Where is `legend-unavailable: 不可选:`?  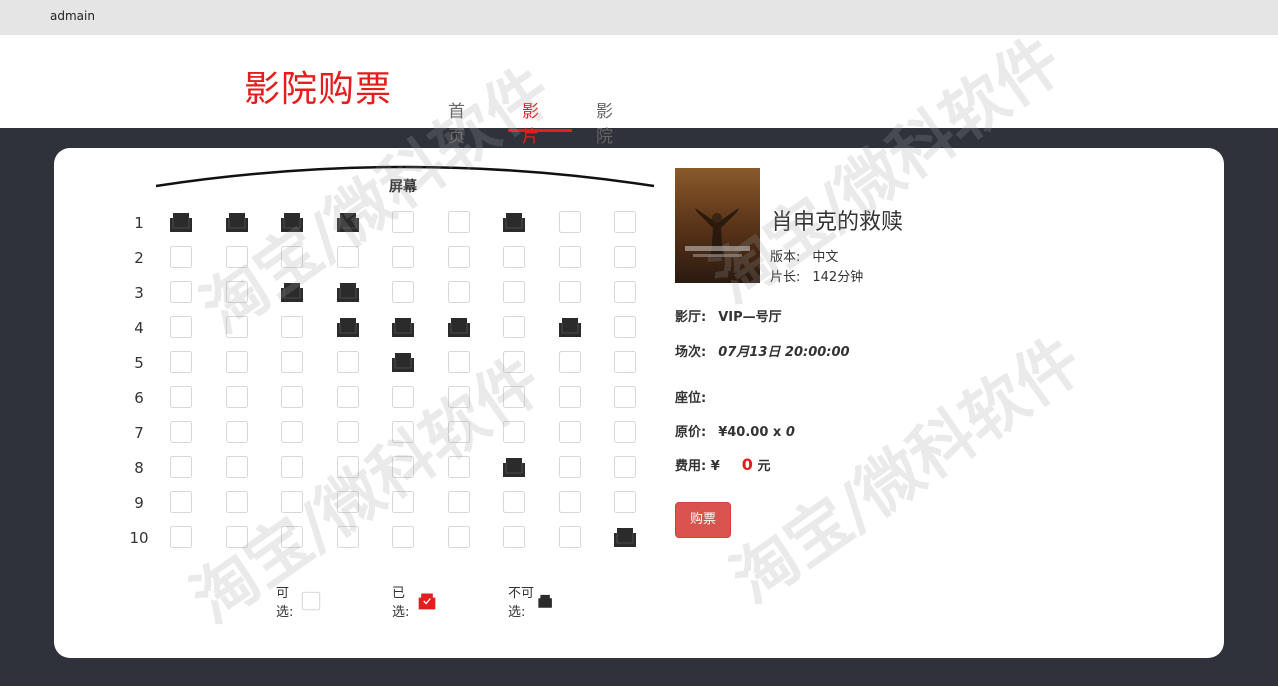
legend-unavailable: 不可选: is located at coordinates (530, 601).